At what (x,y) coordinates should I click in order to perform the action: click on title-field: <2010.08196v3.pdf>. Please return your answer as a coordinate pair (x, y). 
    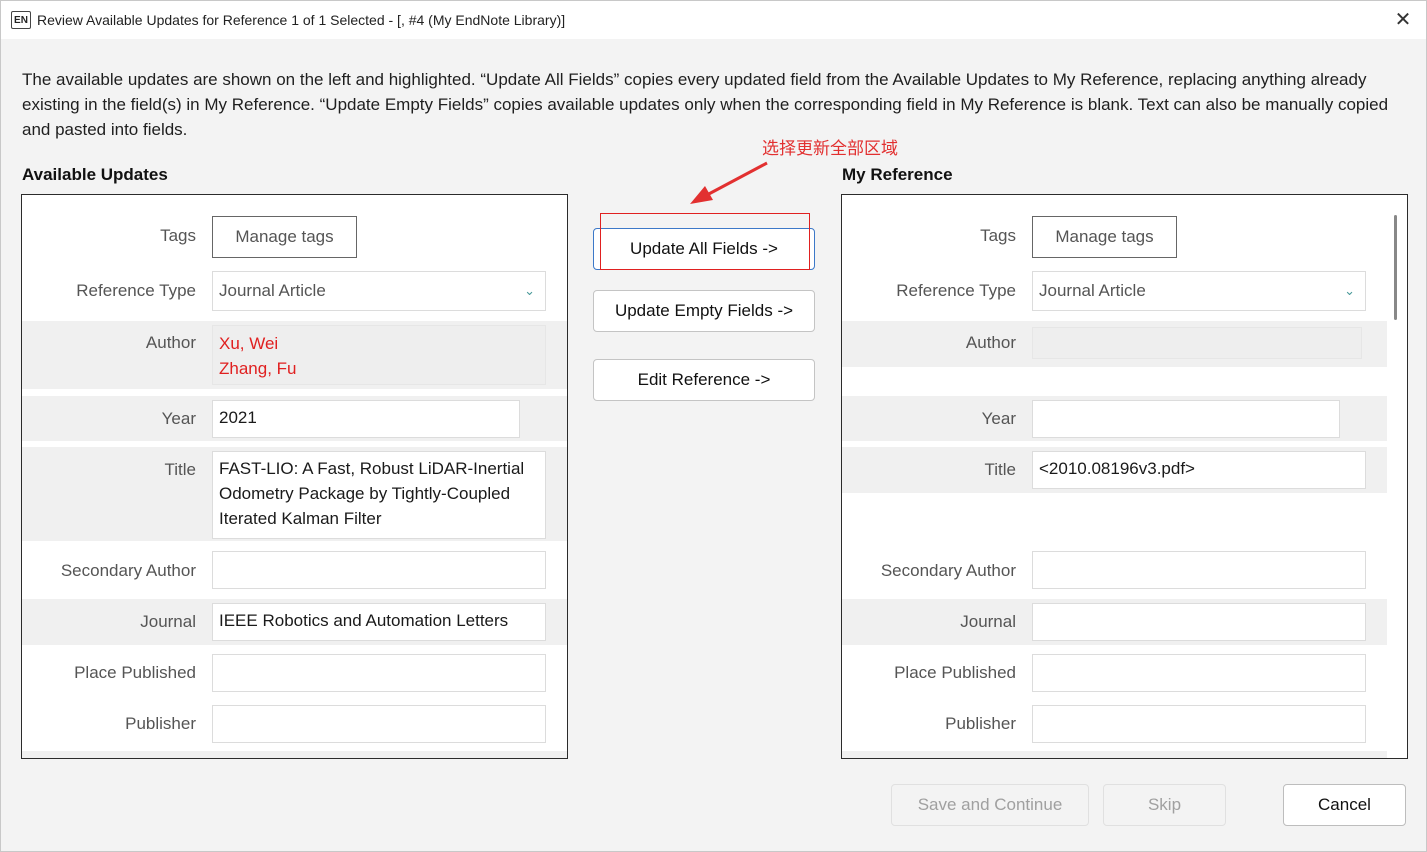
    Looking at the image, I should click on (1199, 470).